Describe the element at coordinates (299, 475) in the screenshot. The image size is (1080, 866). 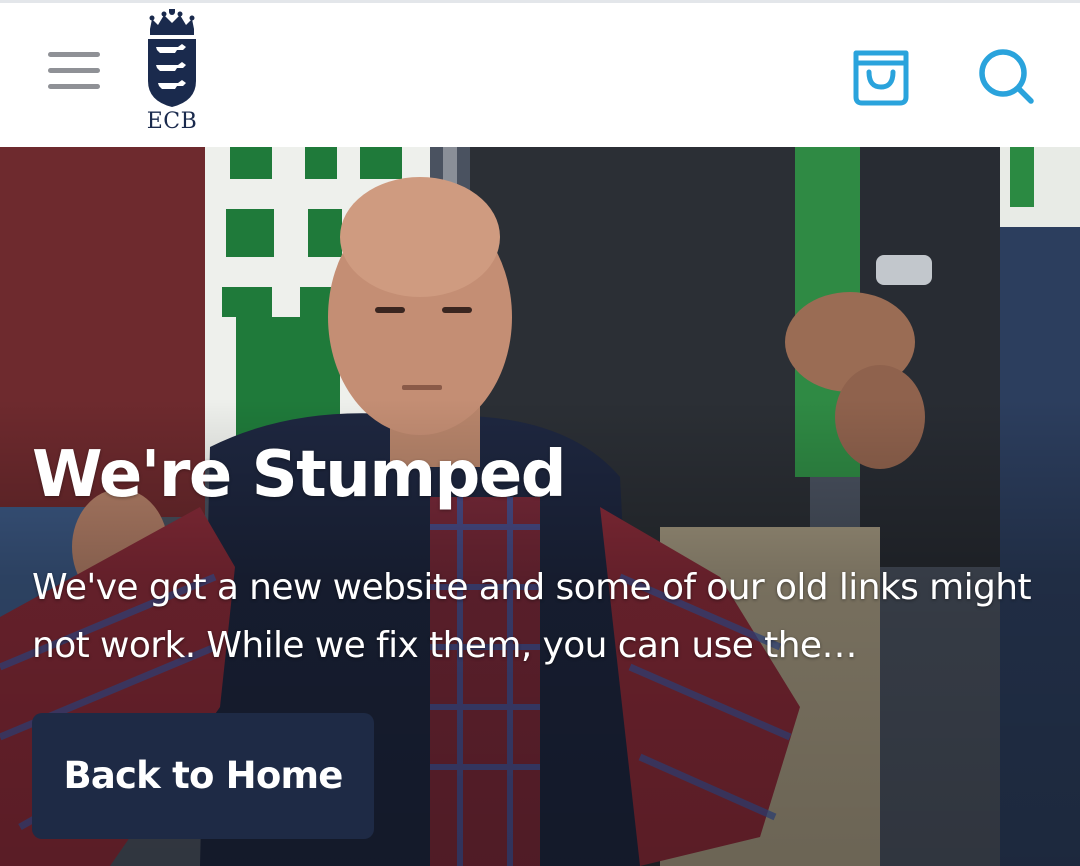
I see `page-title: We're Stumped` at that location.